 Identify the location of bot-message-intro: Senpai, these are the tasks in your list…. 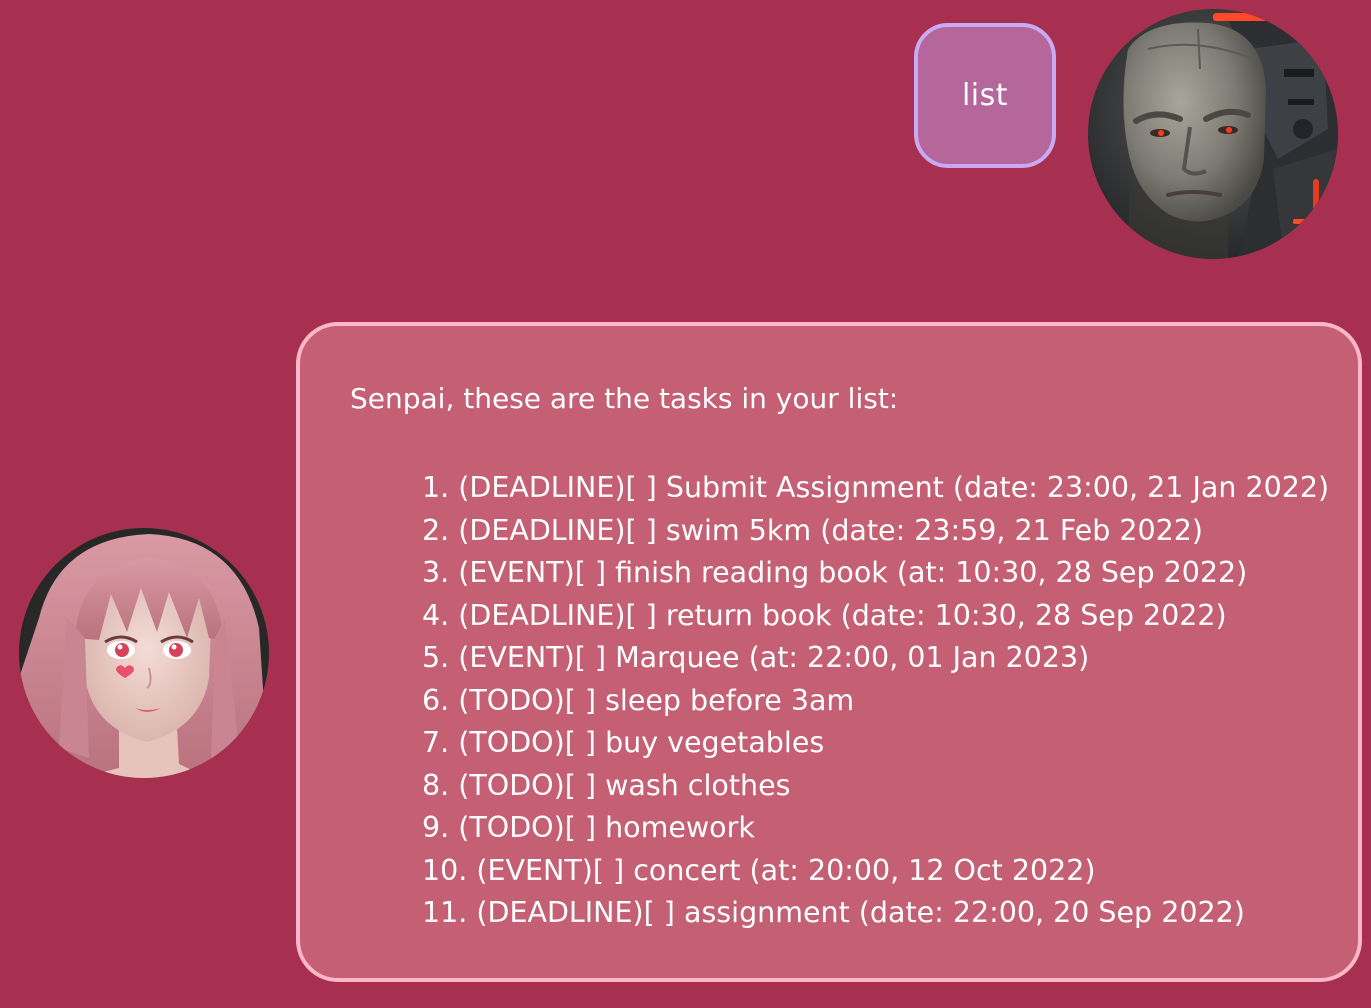
(624, 398).